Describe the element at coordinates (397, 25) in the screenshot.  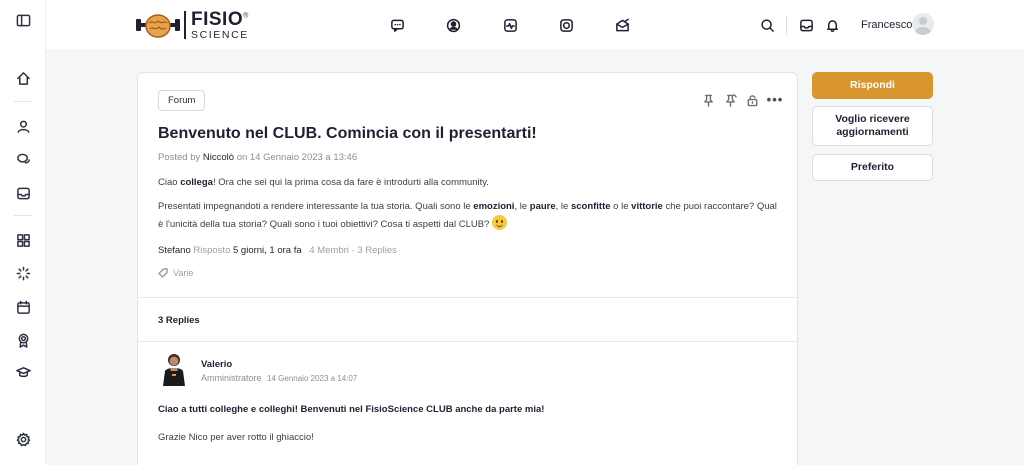
I see `chat-icon` at that location.